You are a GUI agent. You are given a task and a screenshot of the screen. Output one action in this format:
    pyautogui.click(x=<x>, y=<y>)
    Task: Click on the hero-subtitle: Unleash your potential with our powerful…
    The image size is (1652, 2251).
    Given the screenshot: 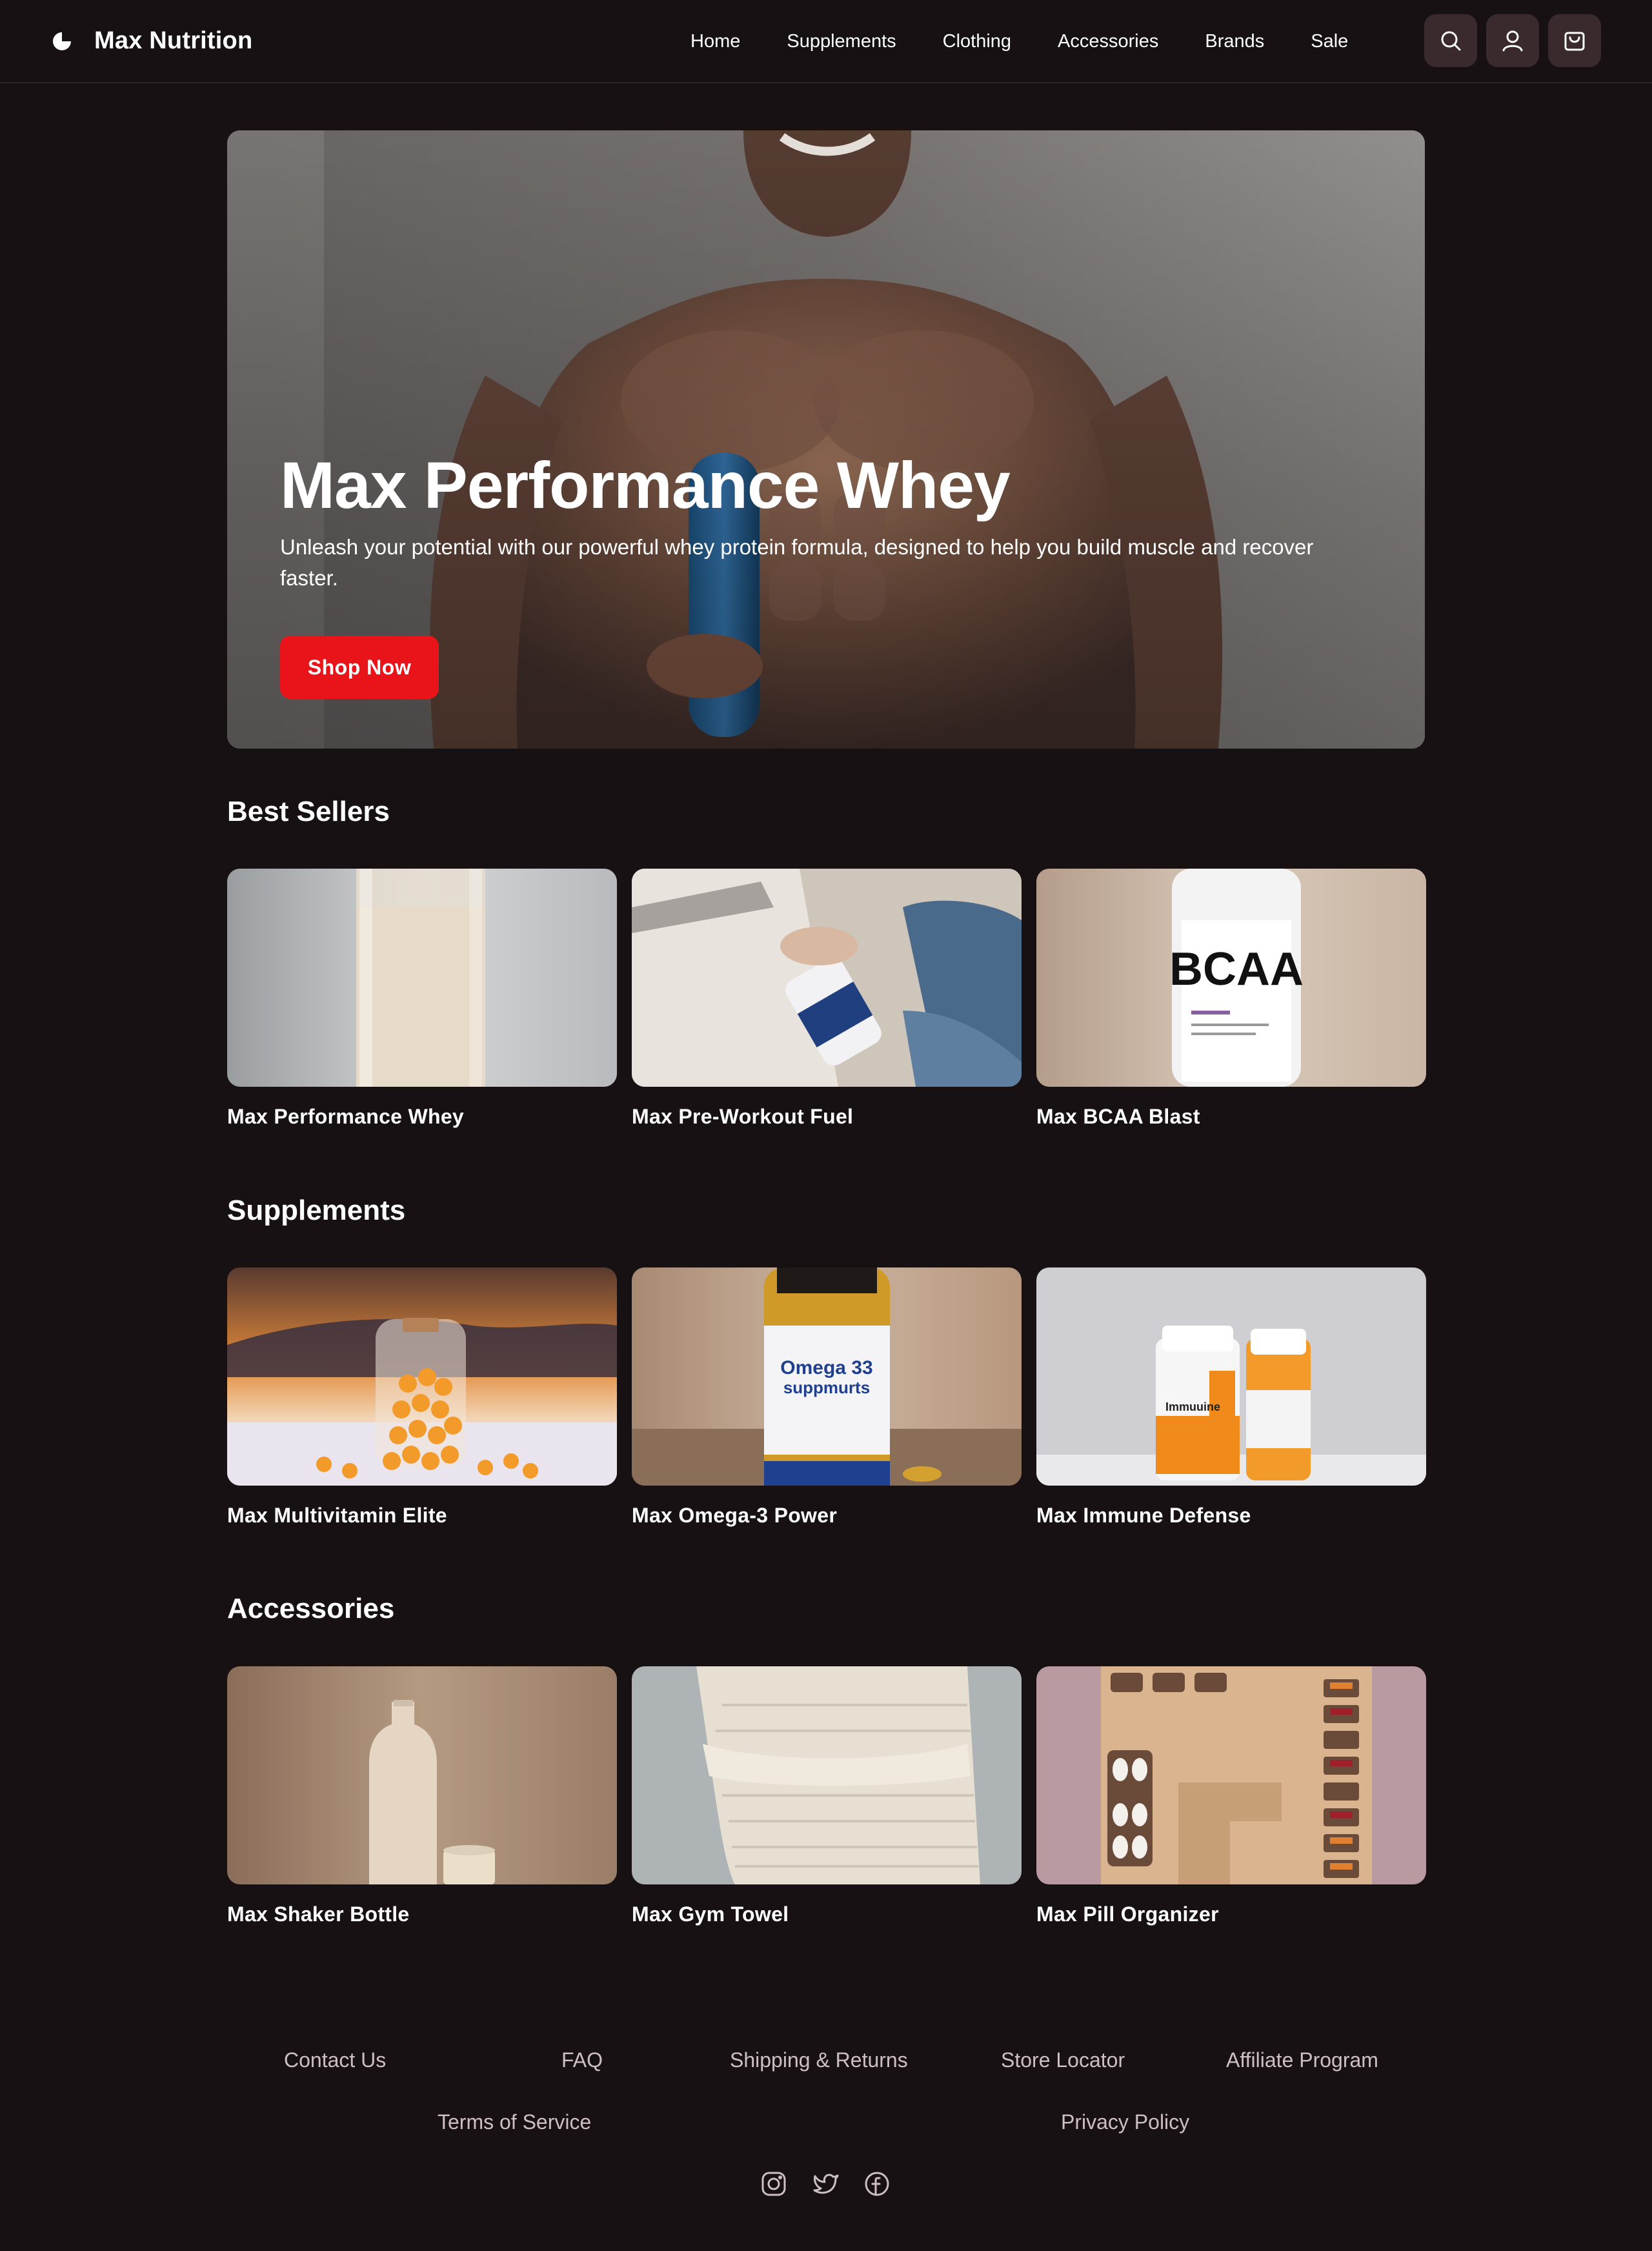 What is the action you would take?
    pyautogui.click(x=797, y=562)
    